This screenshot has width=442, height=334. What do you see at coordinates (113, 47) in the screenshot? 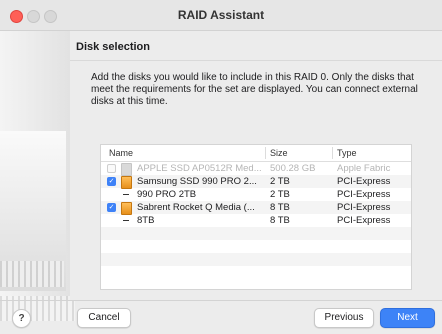
I see `section-header: Disk selection` at bounding box center [113, 47].